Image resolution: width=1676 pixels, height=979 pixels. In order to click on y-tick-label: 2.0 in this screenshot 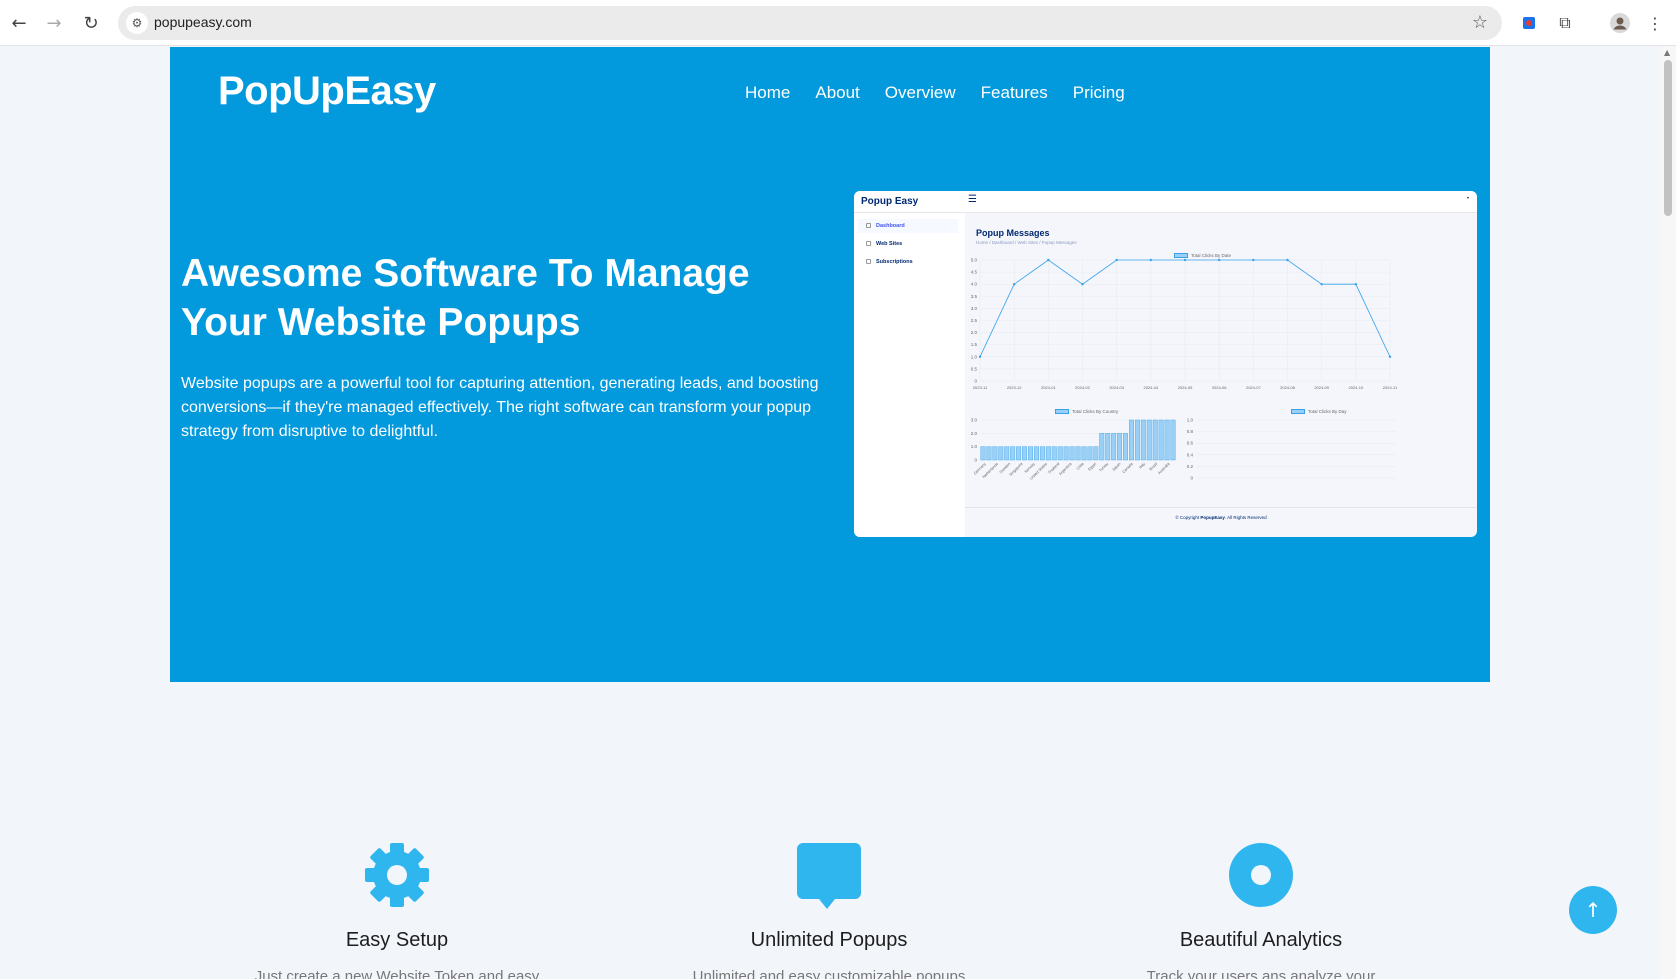, I will do `click(974, 332)`.